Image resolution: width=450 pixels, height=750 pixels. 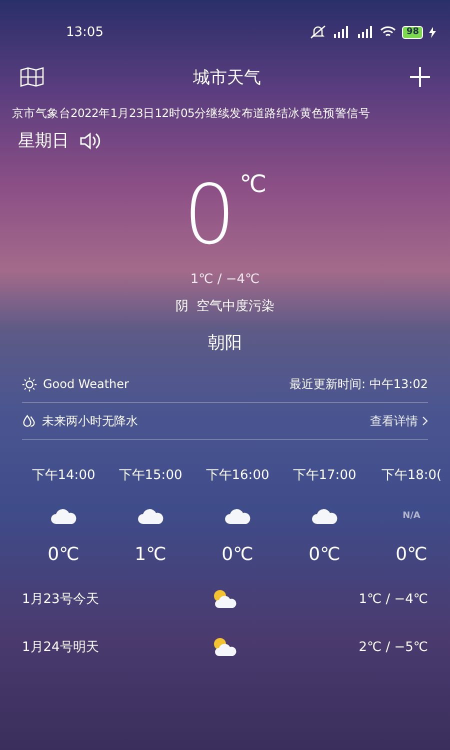 I want to click on speaker-icon, so click(x=90, y=140).